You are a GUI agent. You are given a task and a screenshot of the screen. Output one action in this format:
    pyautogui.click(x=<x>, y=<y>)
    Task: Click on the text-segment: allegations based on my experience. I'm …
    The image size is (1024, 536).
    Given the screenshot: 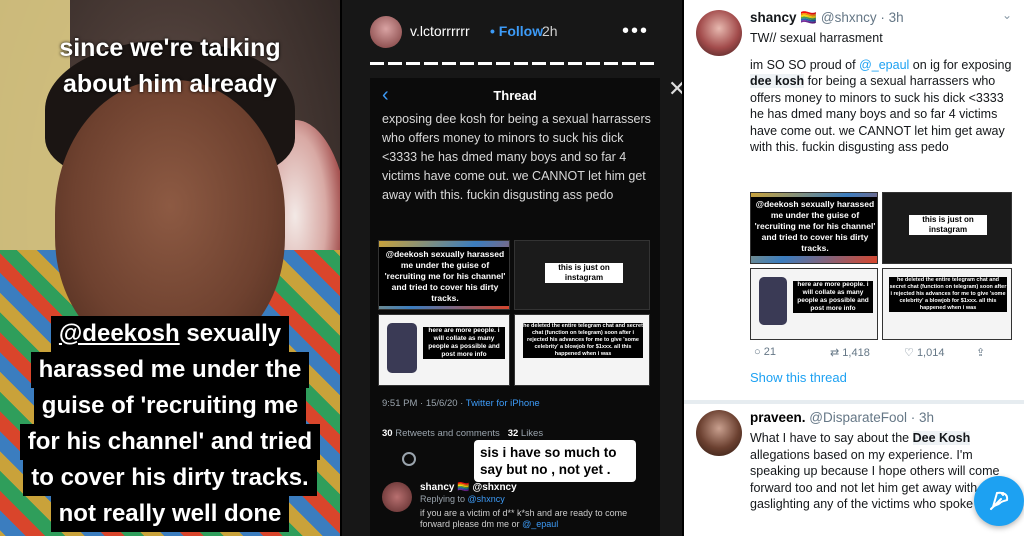 What is the action you would take?
    pyautogui.click(x=875, y=479)
    